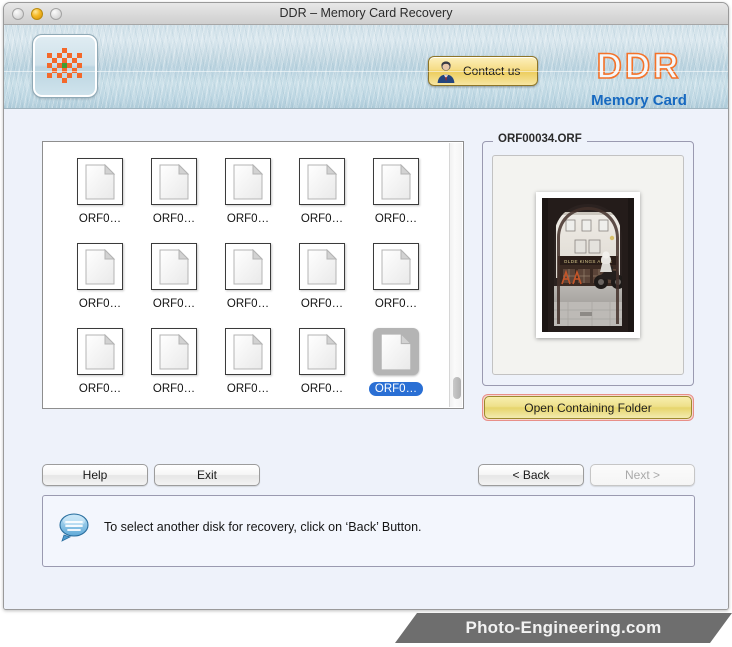 This screenshot has height=647, width=732. What do you see at coordinates (642, 475) in the screenshot?
I see `next-button: Next >` at bounding box center [642, 475].